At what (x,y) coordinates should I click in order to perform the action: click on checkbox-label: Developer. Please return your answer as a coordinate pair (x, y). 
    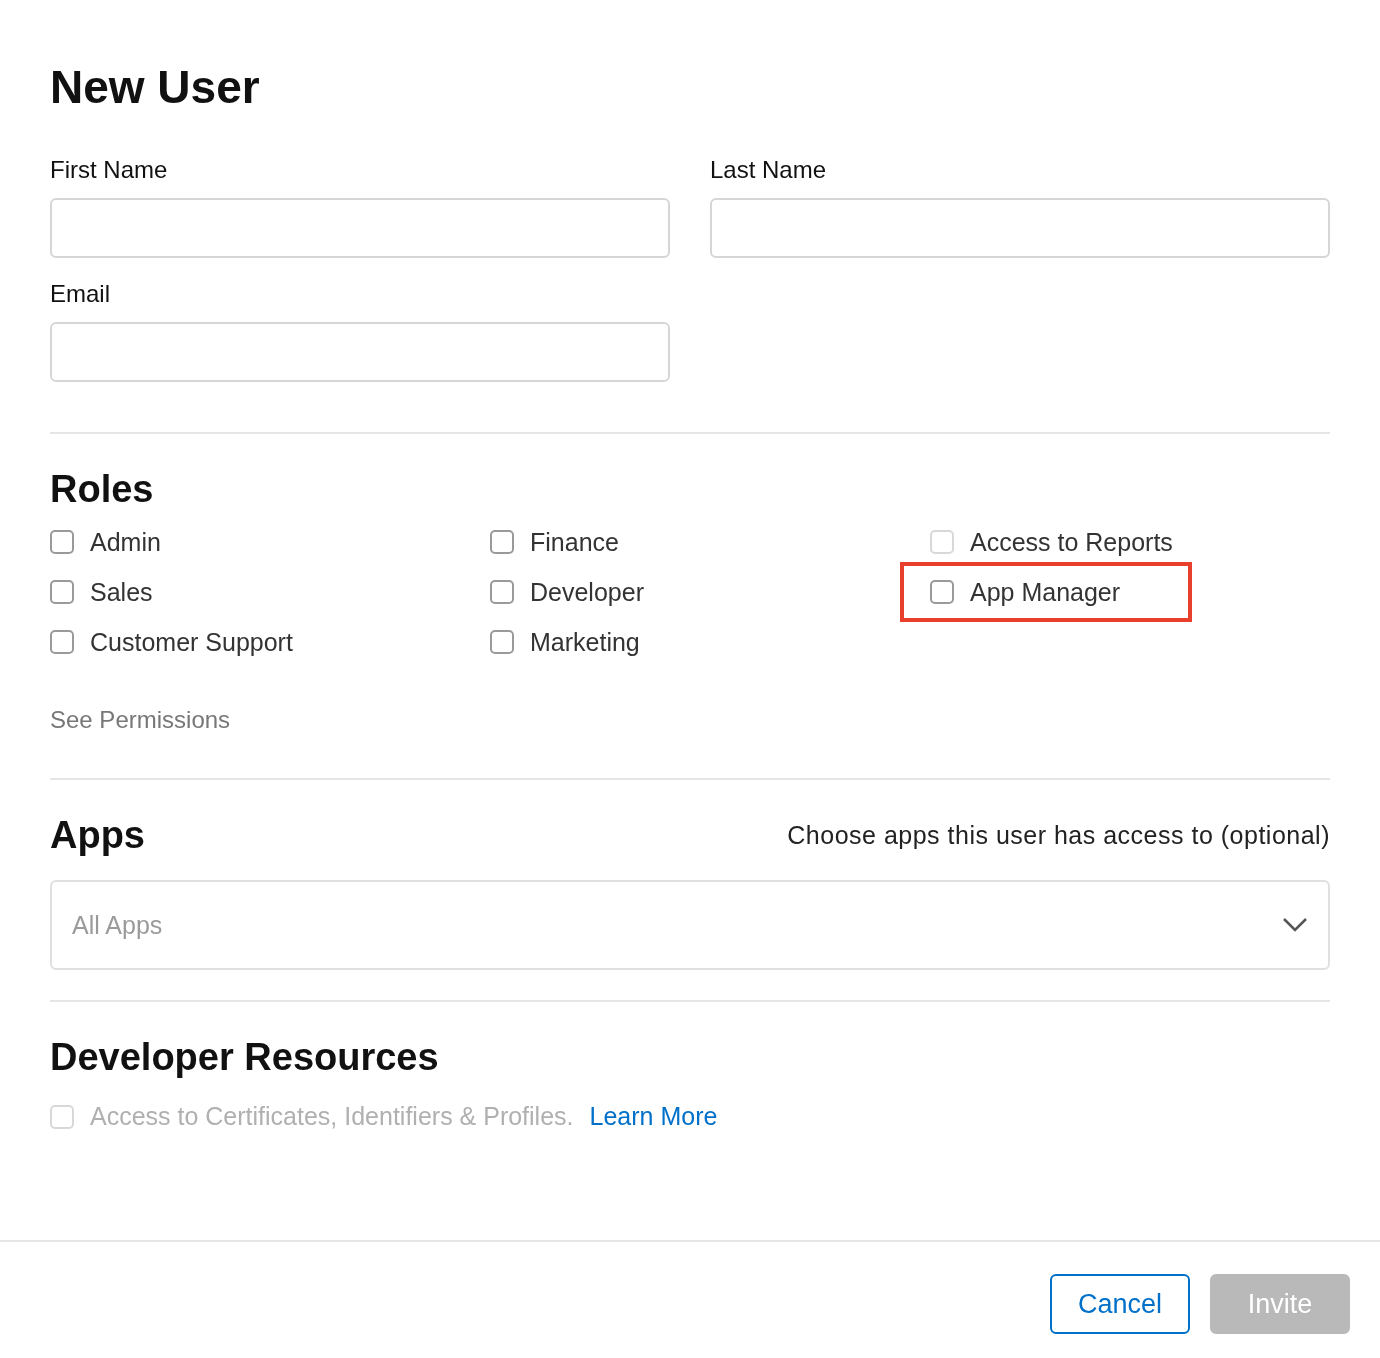
    Looking at the image, I should click on (587, 592).